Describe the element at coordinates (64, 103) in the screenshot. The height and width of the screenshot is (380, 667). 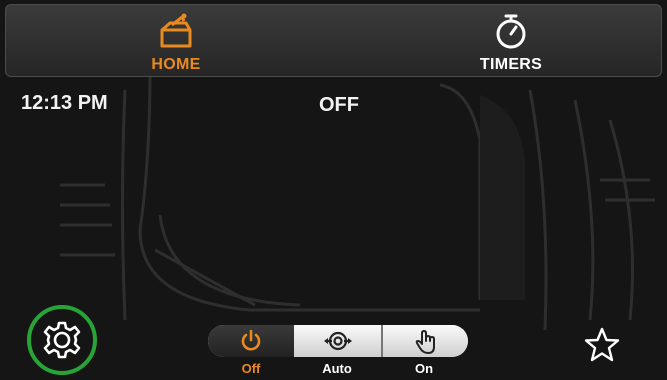
I see `clock-time: 12:13 PM` at that location.